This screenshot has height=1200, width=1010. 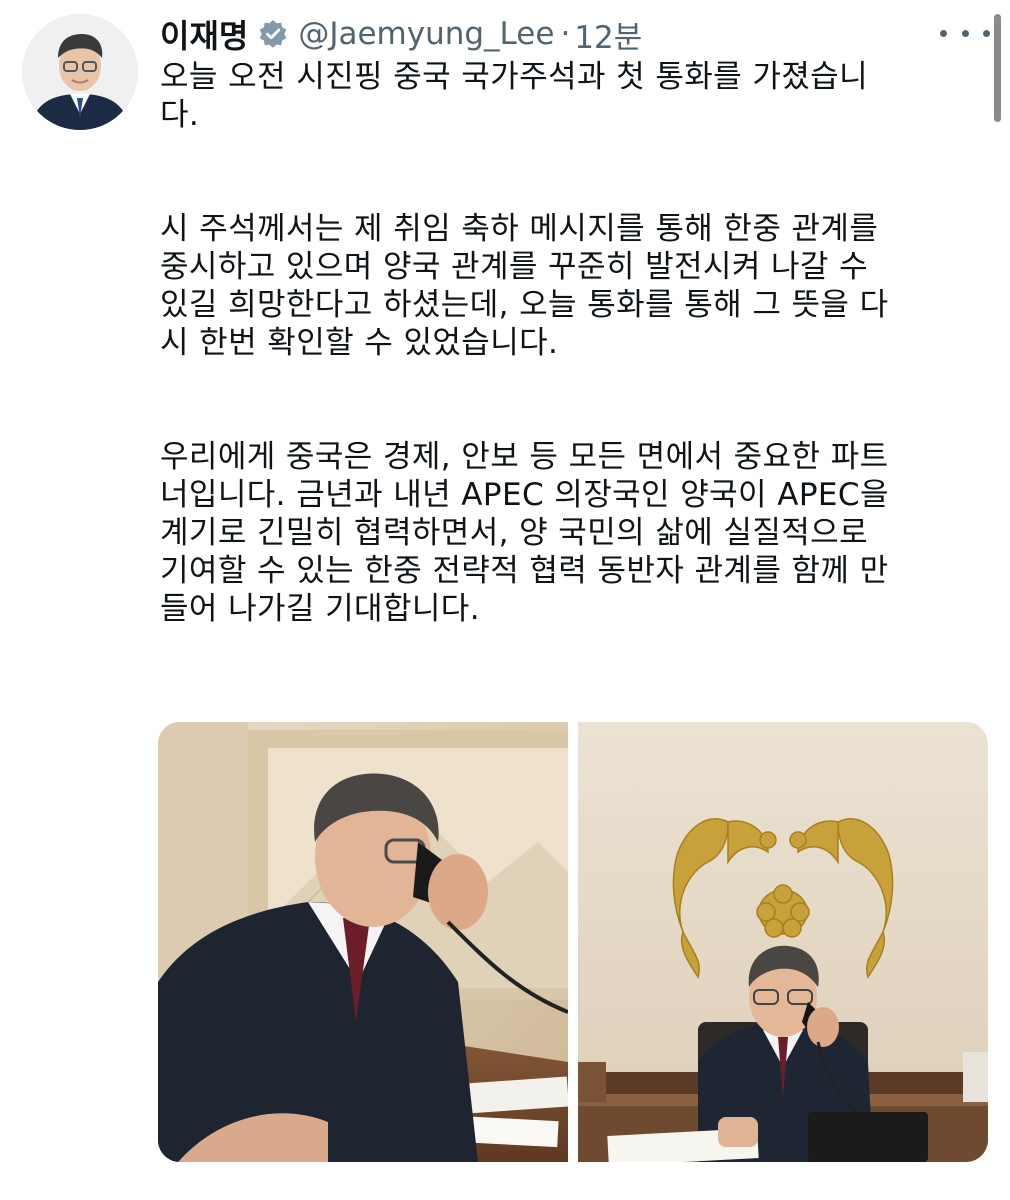 I want to click on tweet-text-line: 들어 나가길 기대합니다., so click(x=320, y=609).